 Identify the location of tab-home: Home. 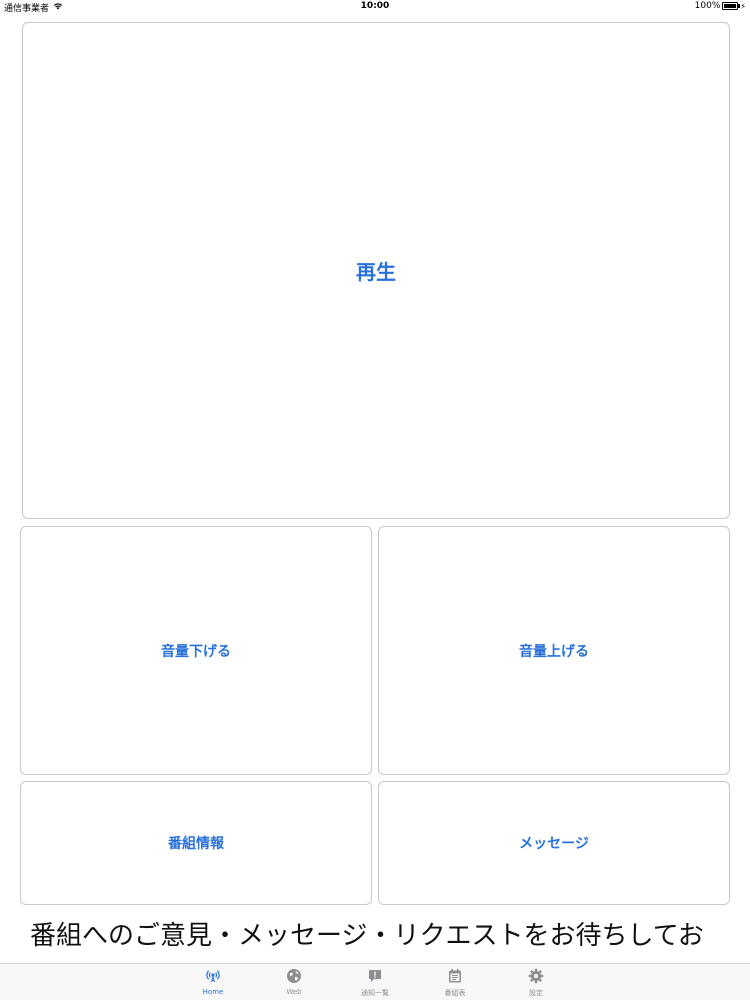
(213, 984).